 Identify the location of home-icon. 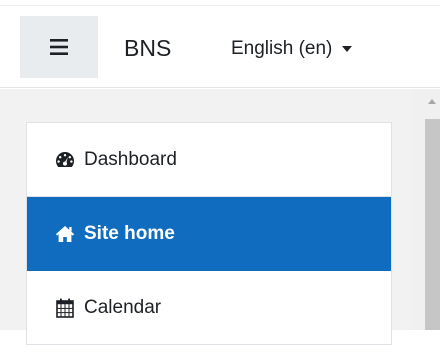
(65, 234).